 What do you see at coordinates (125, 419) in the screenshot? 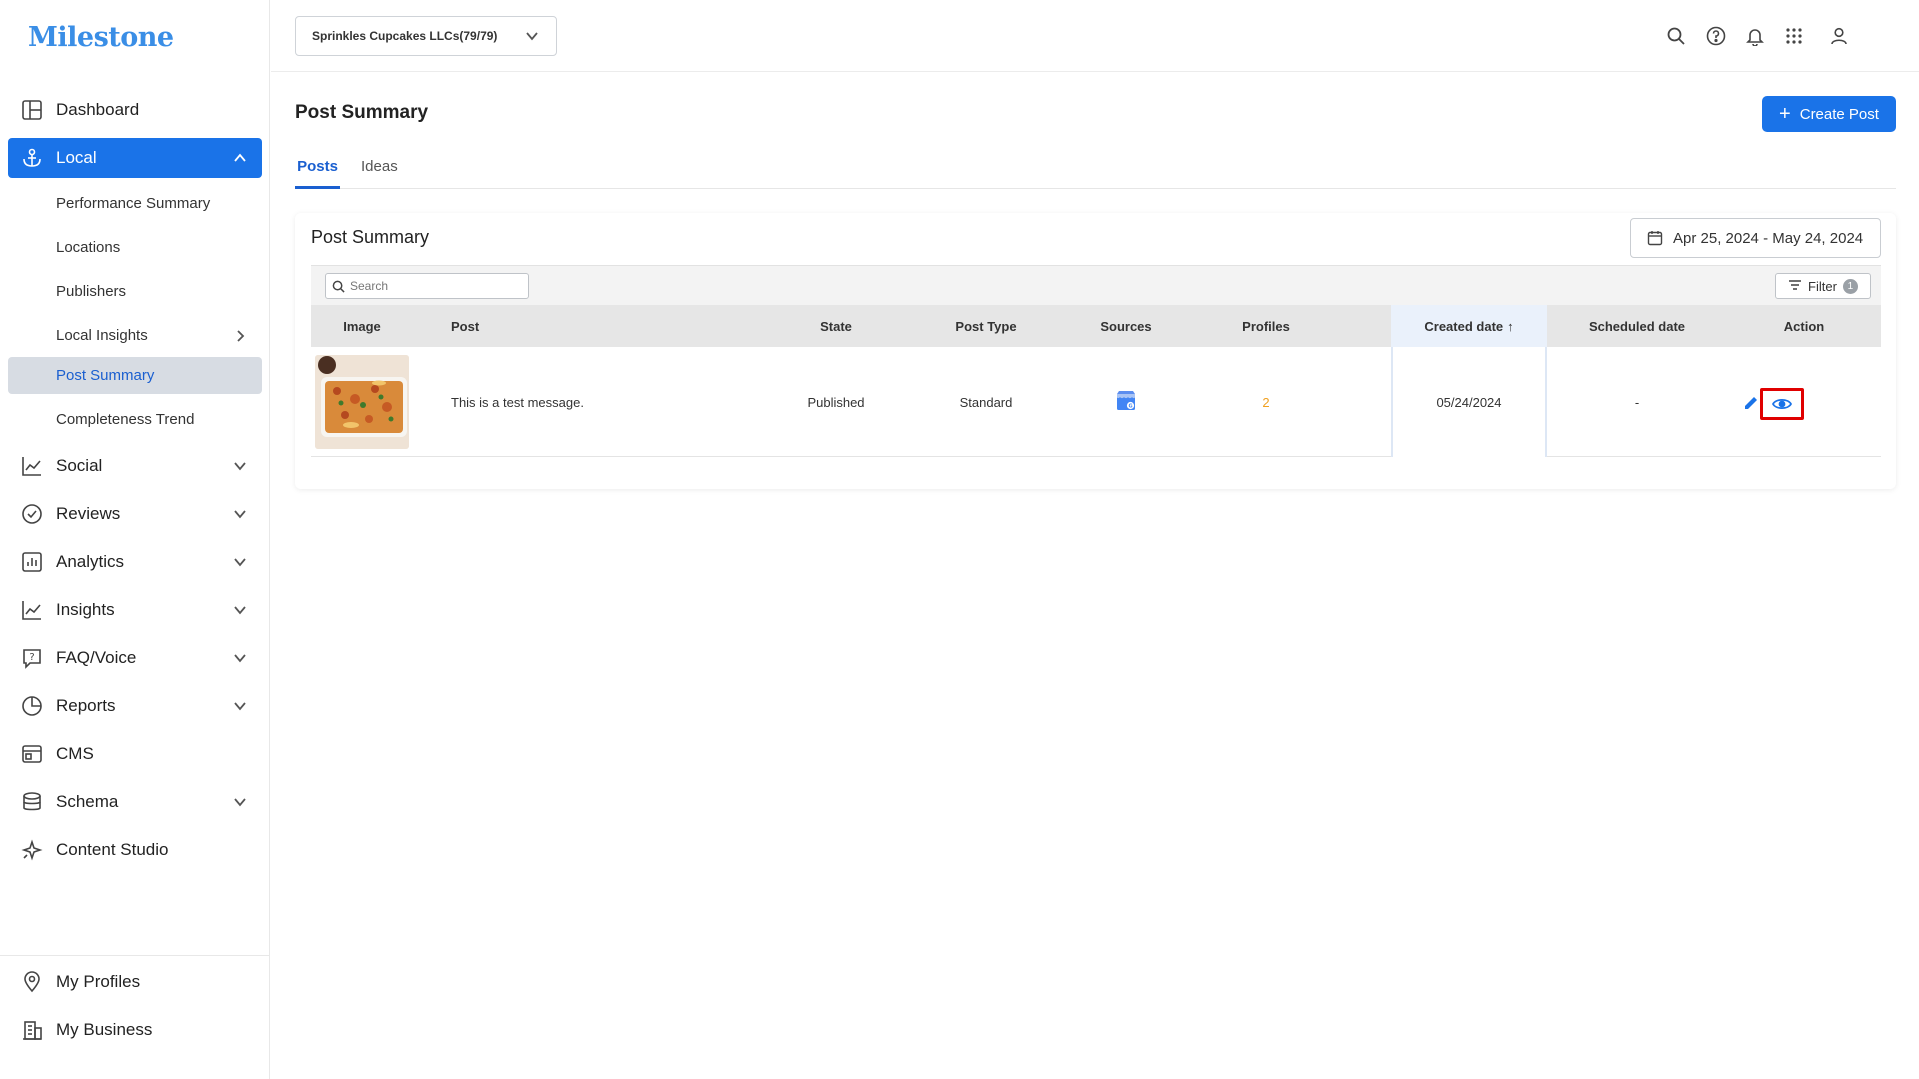
I see `subitem-label: Completeness Trend` at bounding box center [125, 419].